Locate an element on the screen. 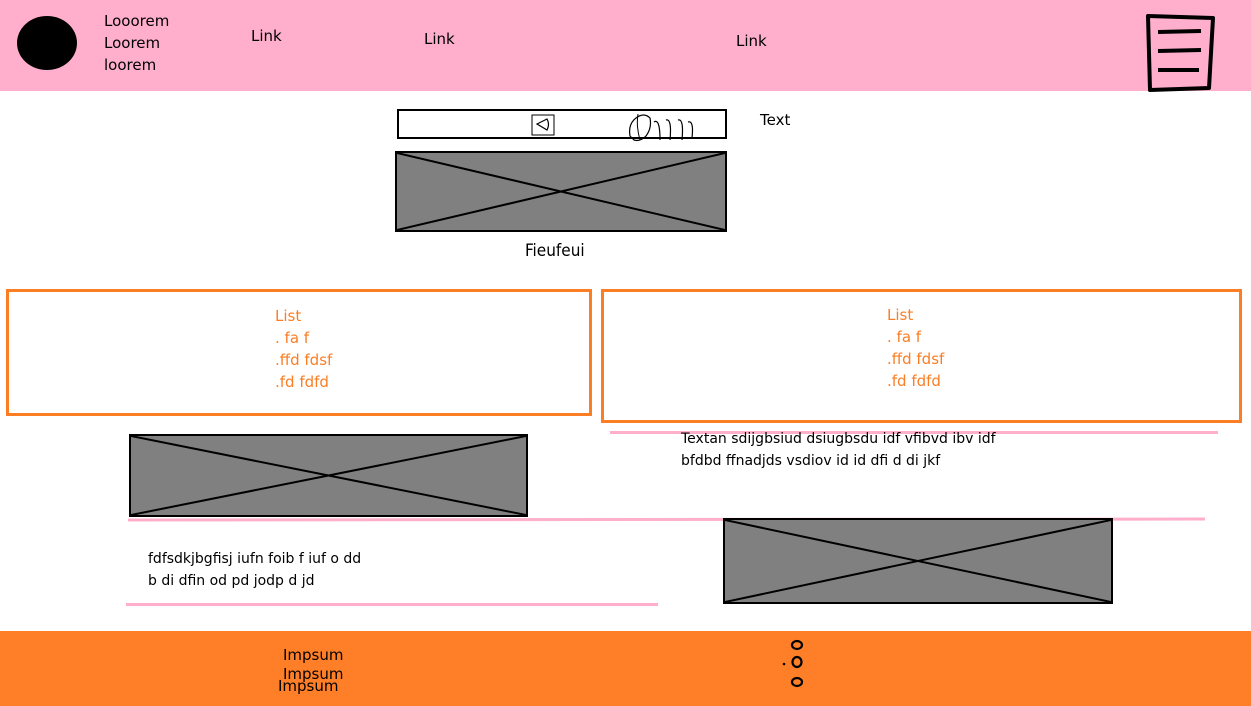 This screenshot has width=1251, height=706. left-paragraph-line-2: b di dfin od pd jodp d jd is located at coordinates (231, 581).